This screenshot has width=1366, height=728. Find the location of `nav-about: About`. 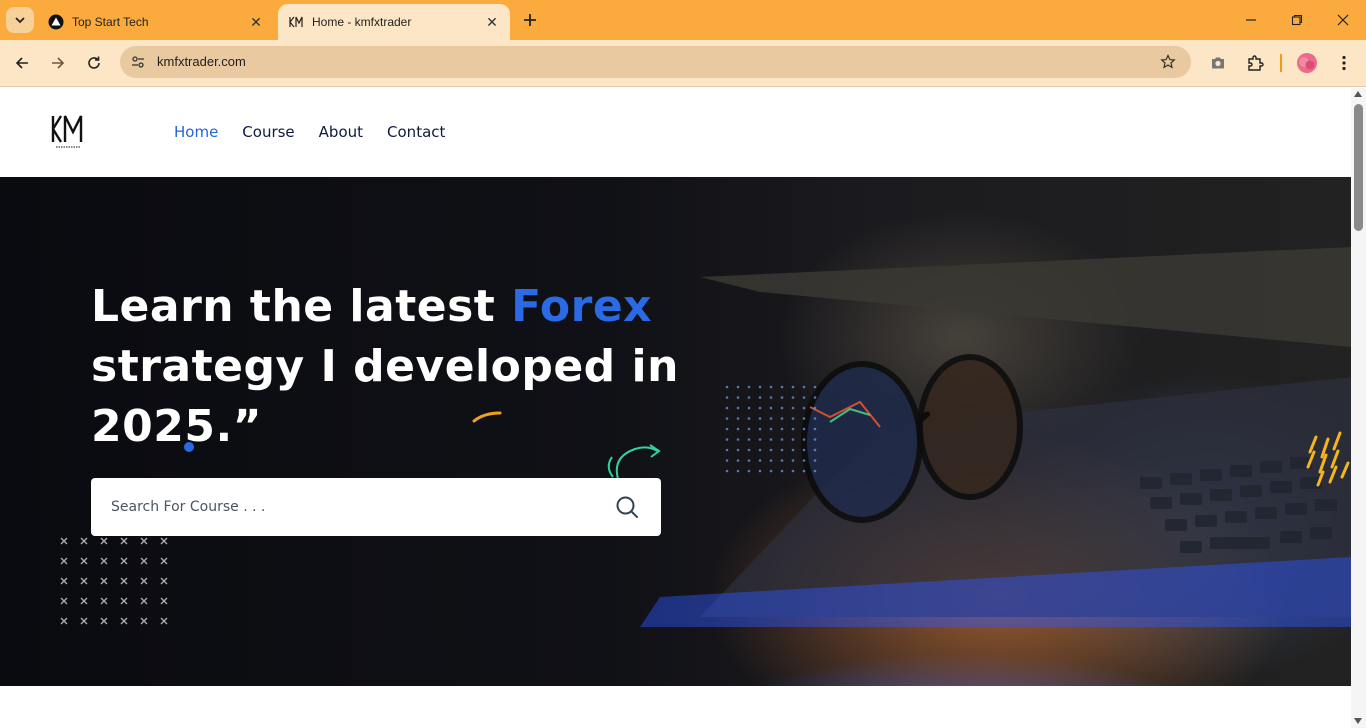

nav-about: About is located at coordinates (341, 132).